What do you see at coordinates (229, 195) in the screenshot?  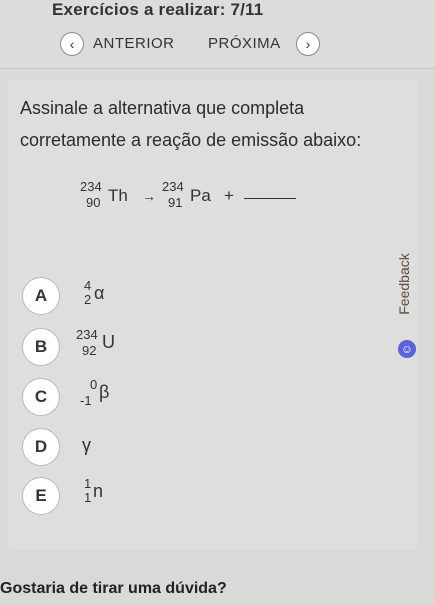 I see `reaction-plus: +` at bounding box center [229, 195].